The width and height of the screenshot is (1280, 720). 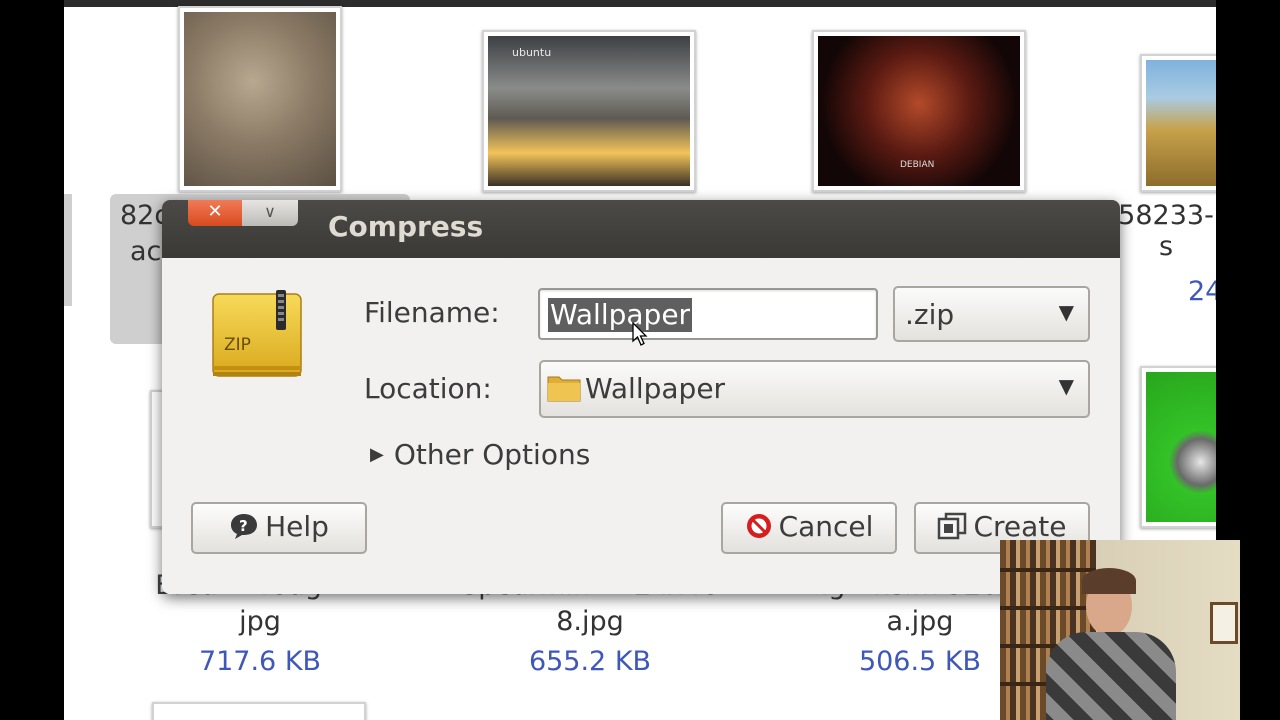 I want to click on dialog-title: Compress, so click(x=406, y=226).